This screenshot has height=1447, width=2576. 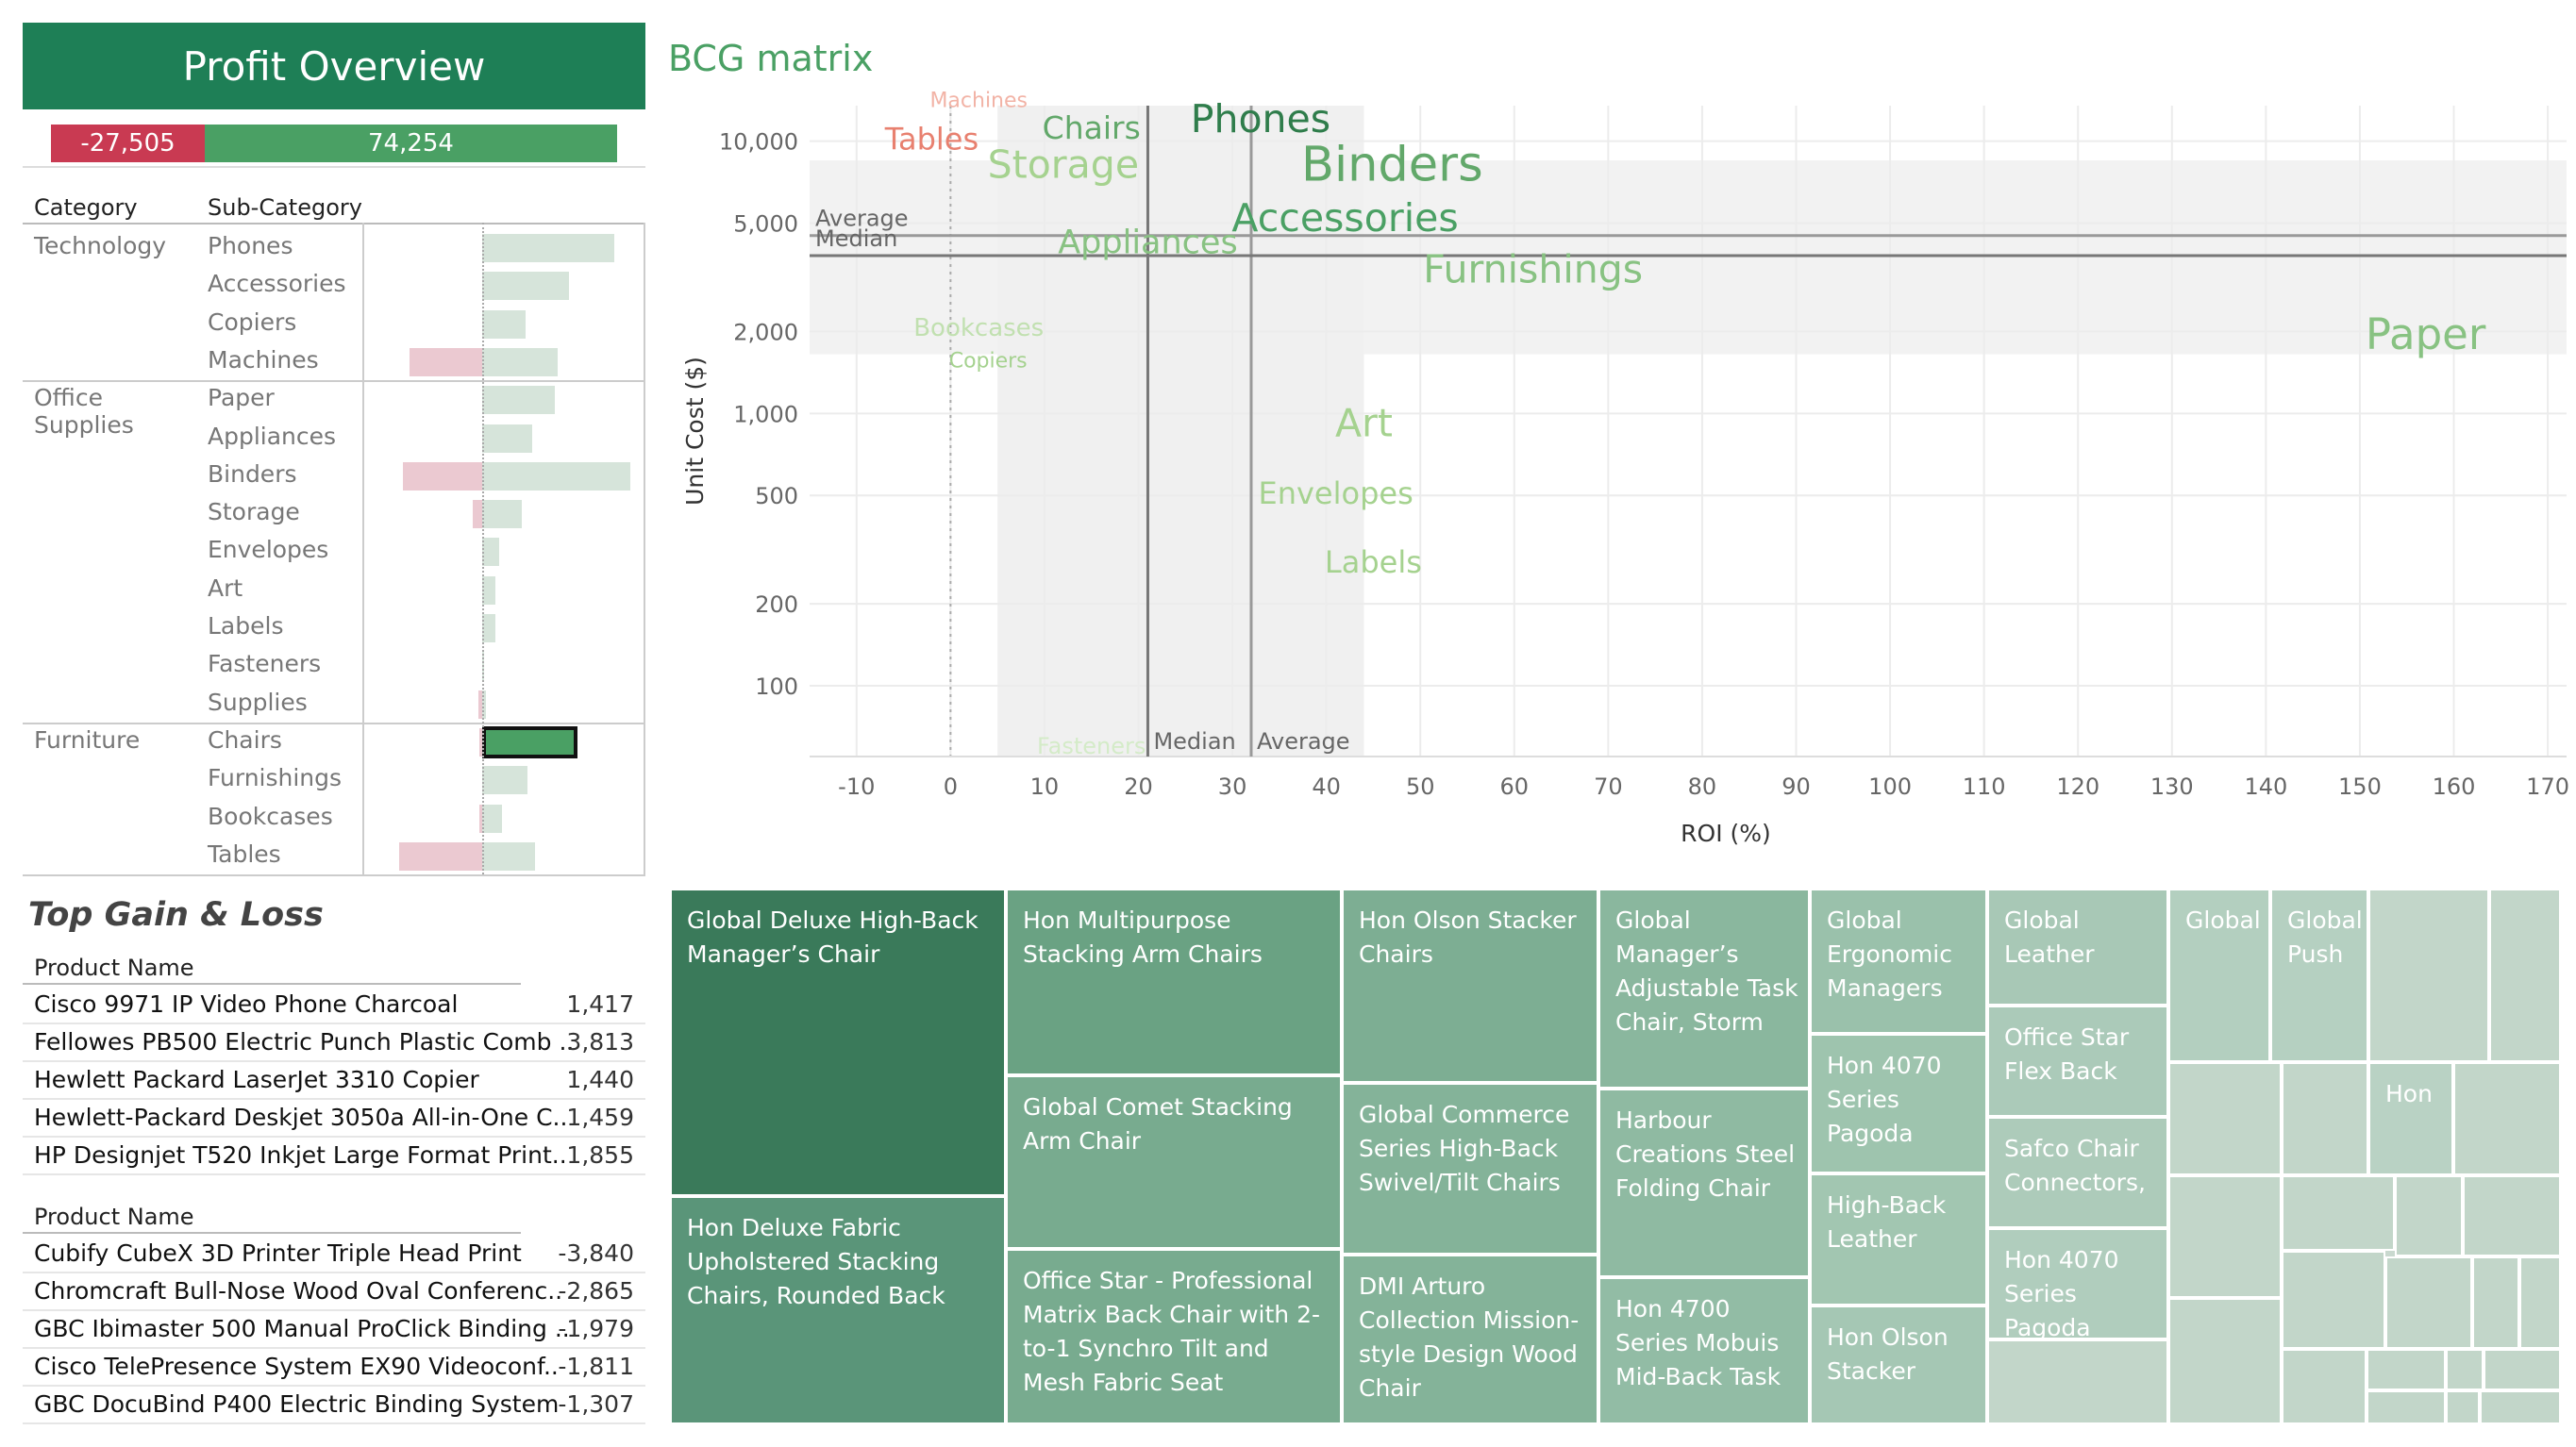 What do you see at coordinates (270, 816) in the screenshot?
I see `subcategory-label: Bookcases` at bounding box center [270, 816].